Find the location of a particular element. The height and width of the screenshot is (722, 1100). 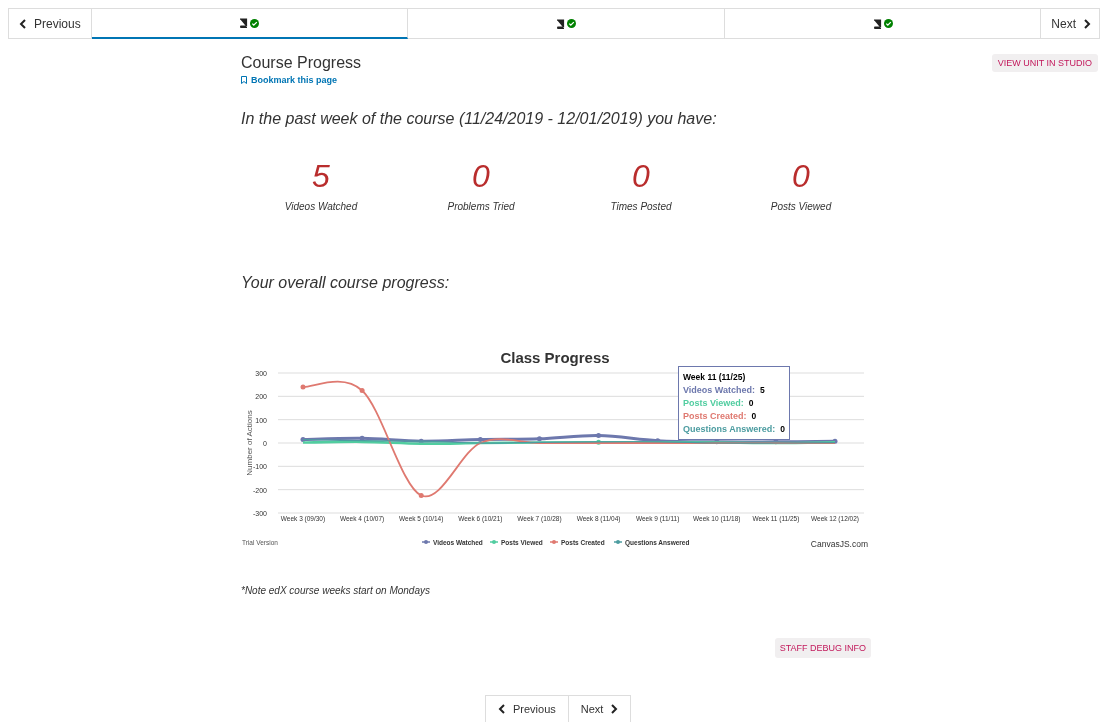

tooltip-label: Posts Viewed: is located at coordinates (713, 403).